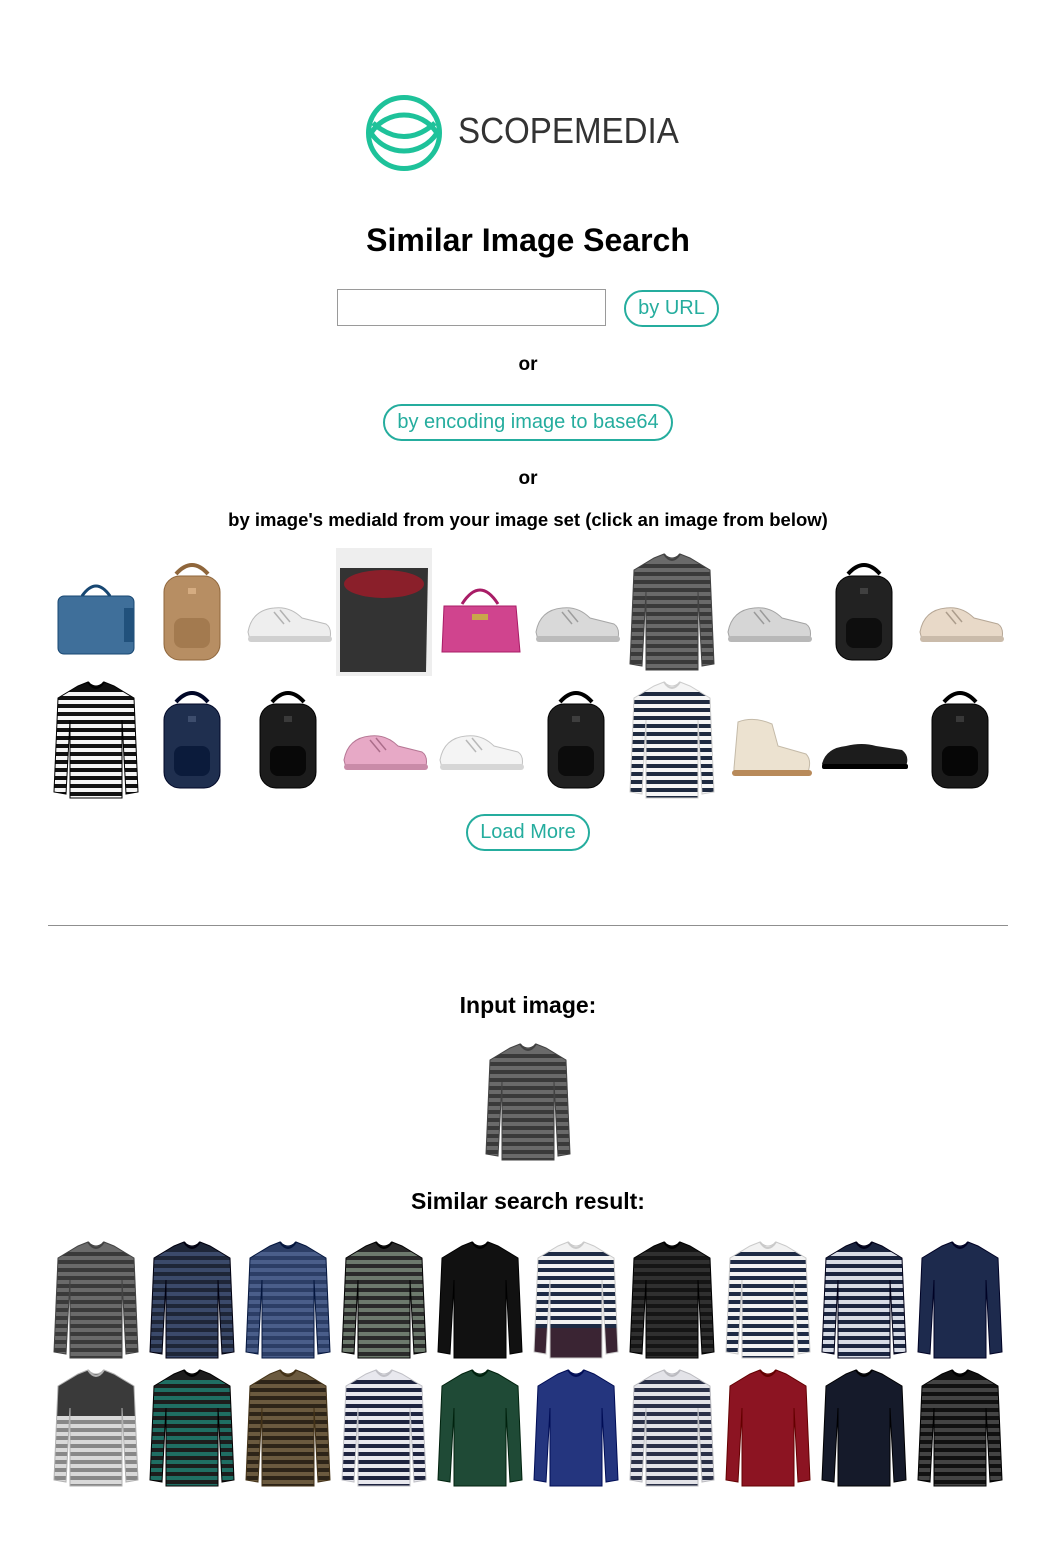 The width and height of the screenshot is (1056, 1555). What do you see at coordinates (528, 1201) in the screenshot?
I see `results-title: Similar search result:` at bounding box center [528, 1201].